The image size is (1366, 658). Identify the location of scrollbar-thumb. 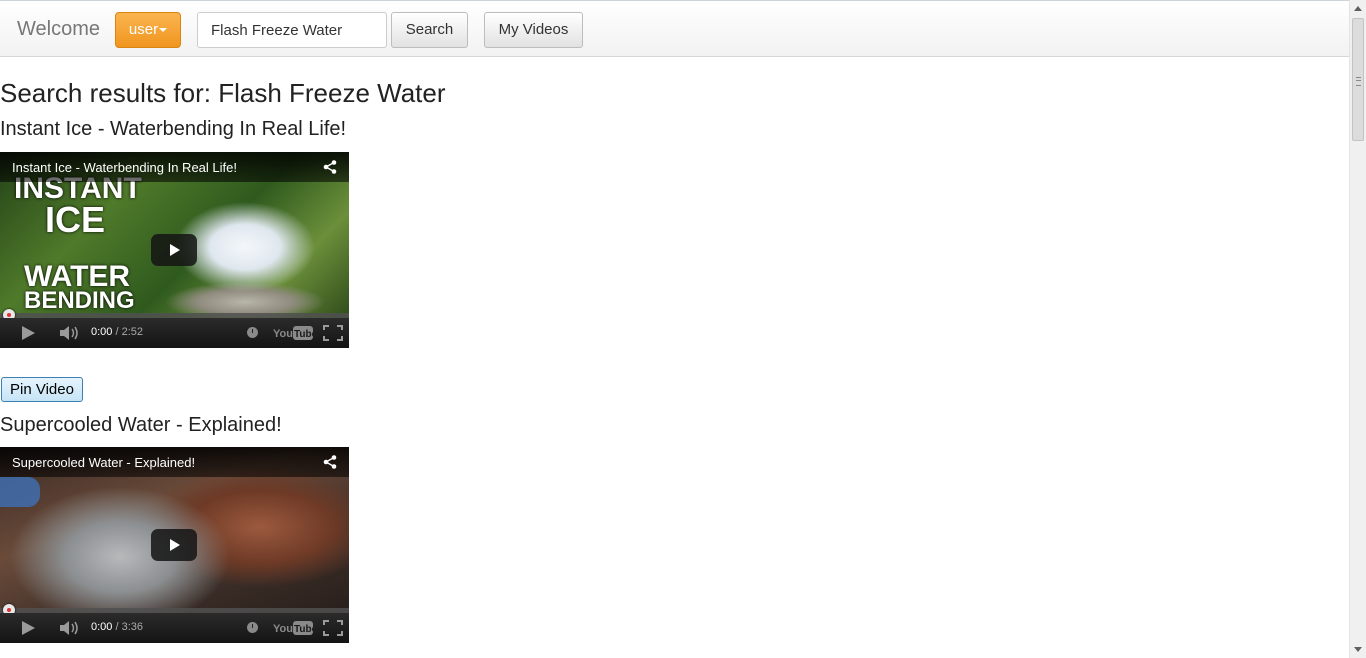
(1358, 79).